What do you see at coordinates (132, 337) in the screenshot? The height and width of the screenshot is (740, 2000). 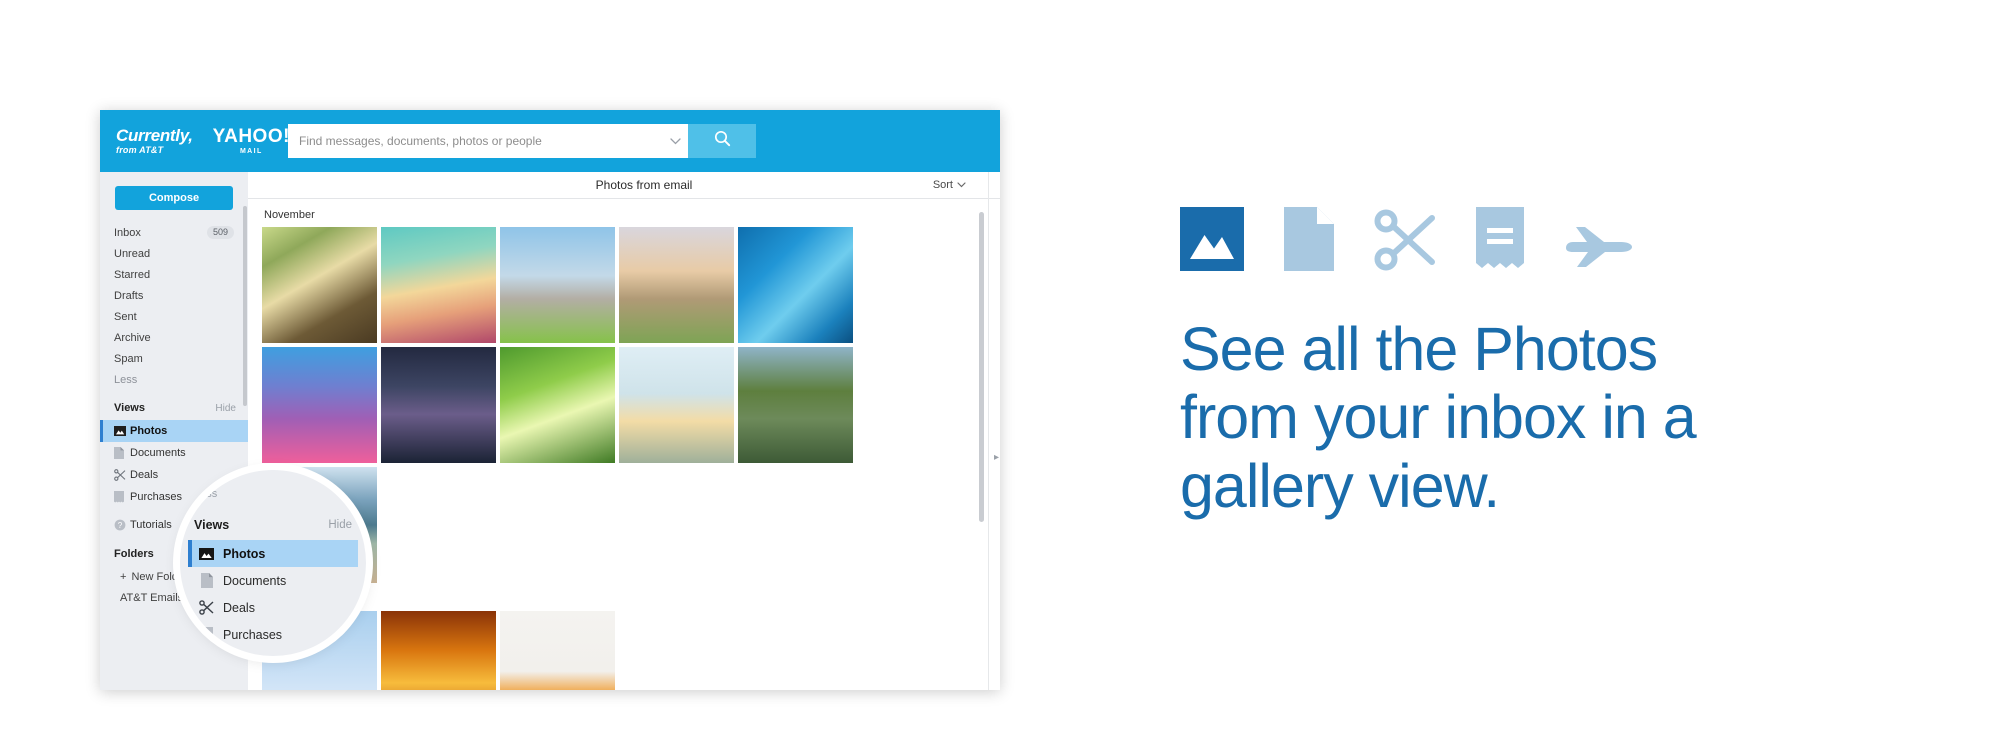 I see `sidebar-item-label: Archive` at bounding box center [132, 337].